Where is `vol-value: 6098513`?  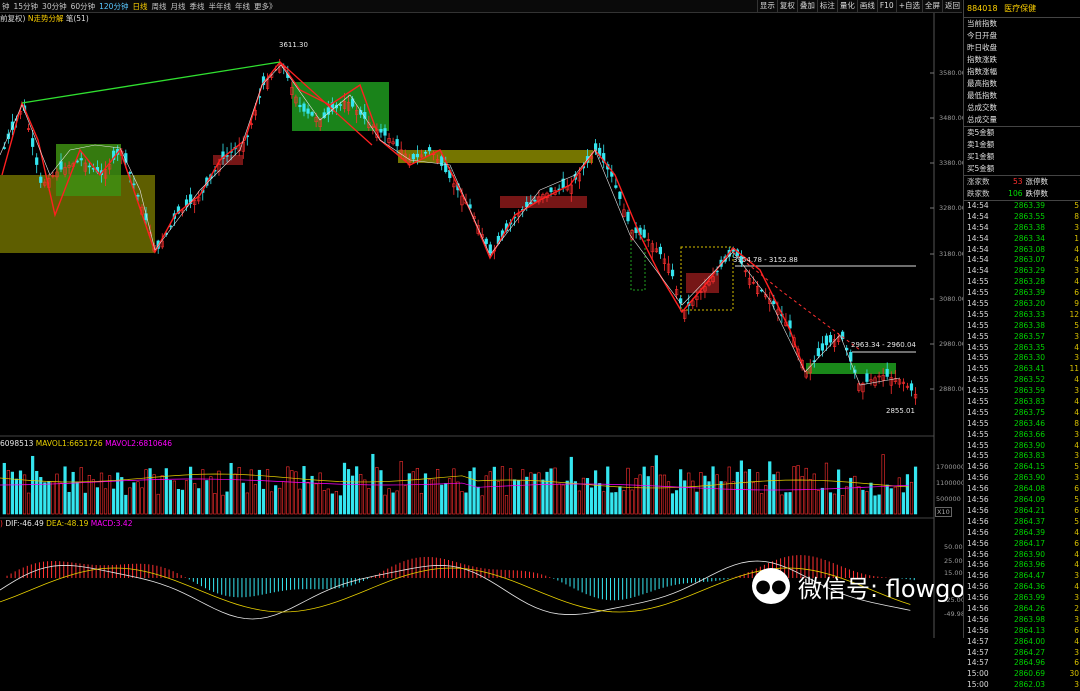 vol-value: 6098513 is located at coordinates (17, 443).